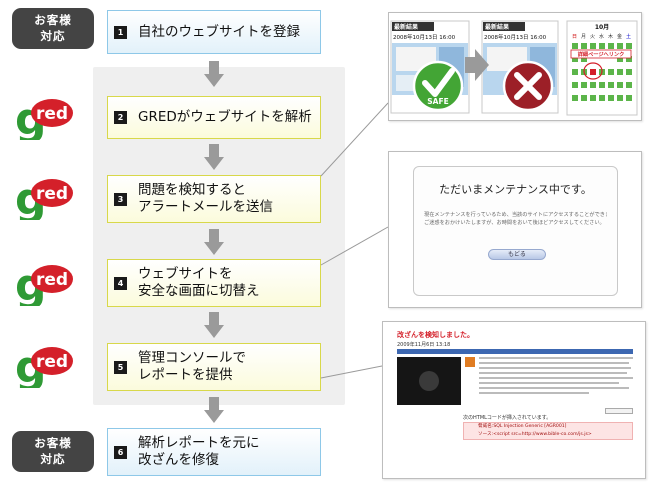 The width and height of the screenshot is (650, 485). I want to click on customer-badge-bottom: お客様 対応, so click(53, 451).